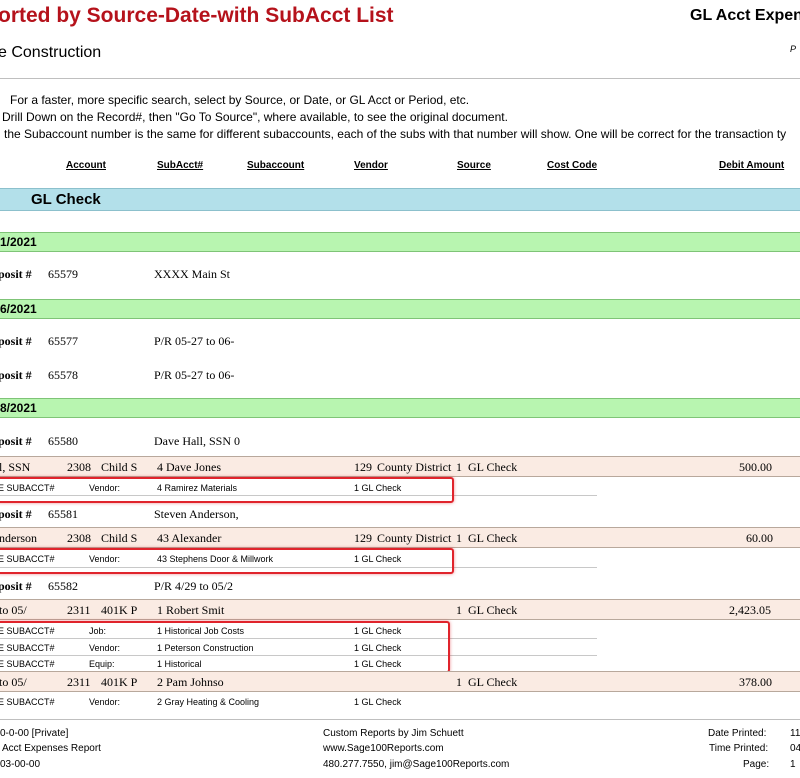  What do you see at coordinates (755, 682) in the screenshot?
I see `detail-amount: 378.00` at bounding box center [755, 682].